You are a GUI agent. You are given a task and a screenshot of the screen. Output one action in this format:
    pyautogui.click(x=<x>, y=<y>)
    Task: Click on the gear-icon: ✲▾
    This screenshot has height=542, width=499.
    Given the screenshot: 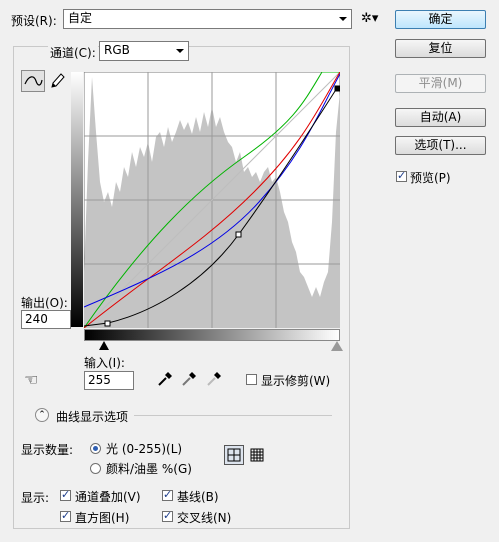 What is the action you would take?
    pyautogui.click(x=369, y=18)
    